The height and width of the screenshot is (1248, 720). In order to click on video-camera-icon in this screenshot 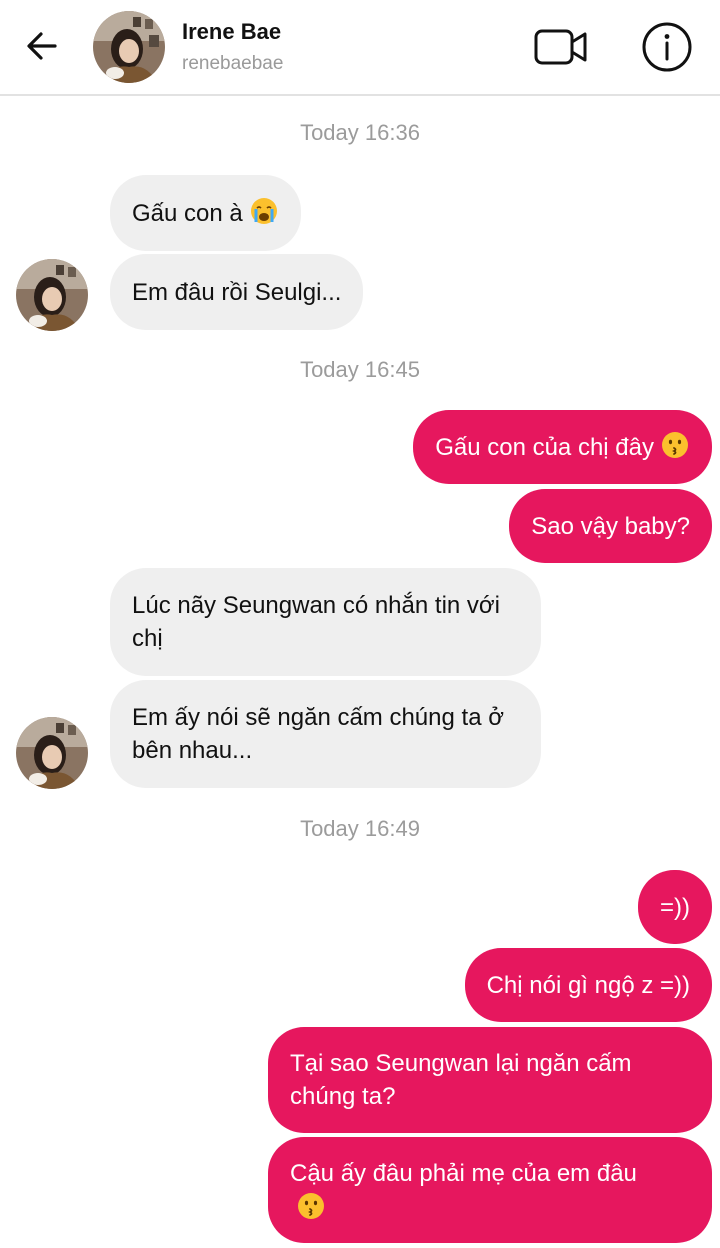, I will do `click(560, 47)`.